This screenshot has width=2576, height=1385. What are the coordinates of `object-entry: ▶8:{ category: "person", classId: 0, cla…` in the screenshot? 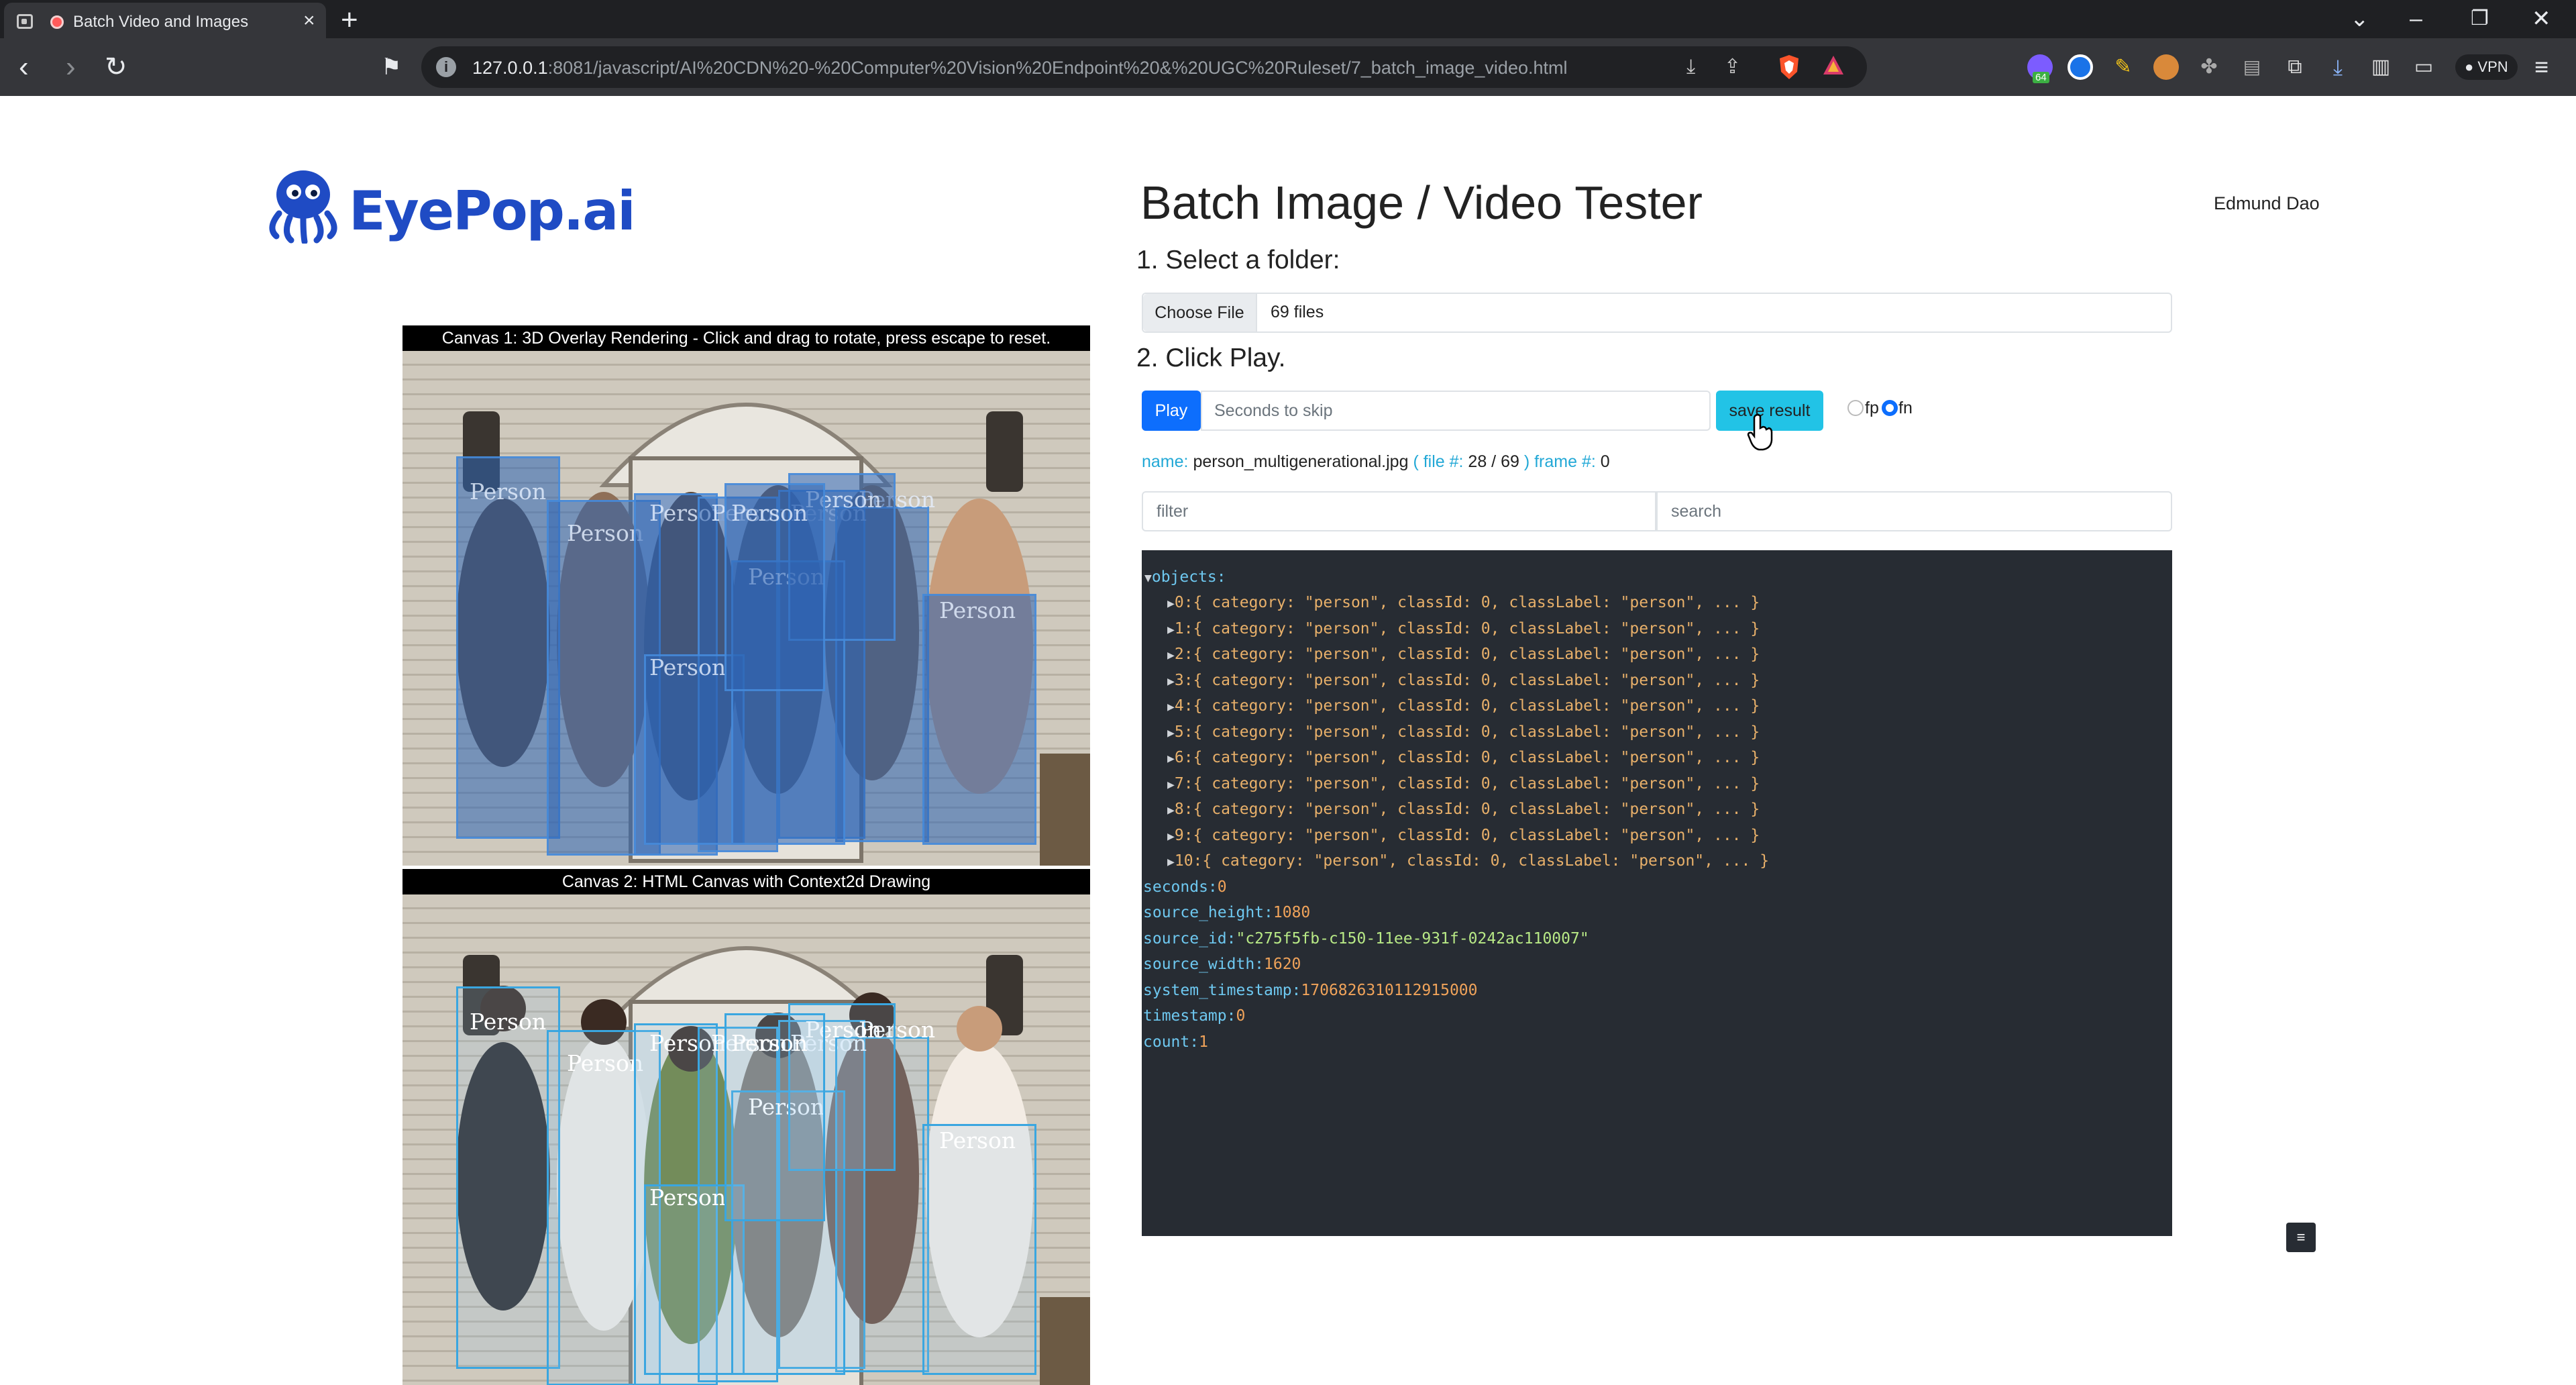 It's located at (1463, 810).